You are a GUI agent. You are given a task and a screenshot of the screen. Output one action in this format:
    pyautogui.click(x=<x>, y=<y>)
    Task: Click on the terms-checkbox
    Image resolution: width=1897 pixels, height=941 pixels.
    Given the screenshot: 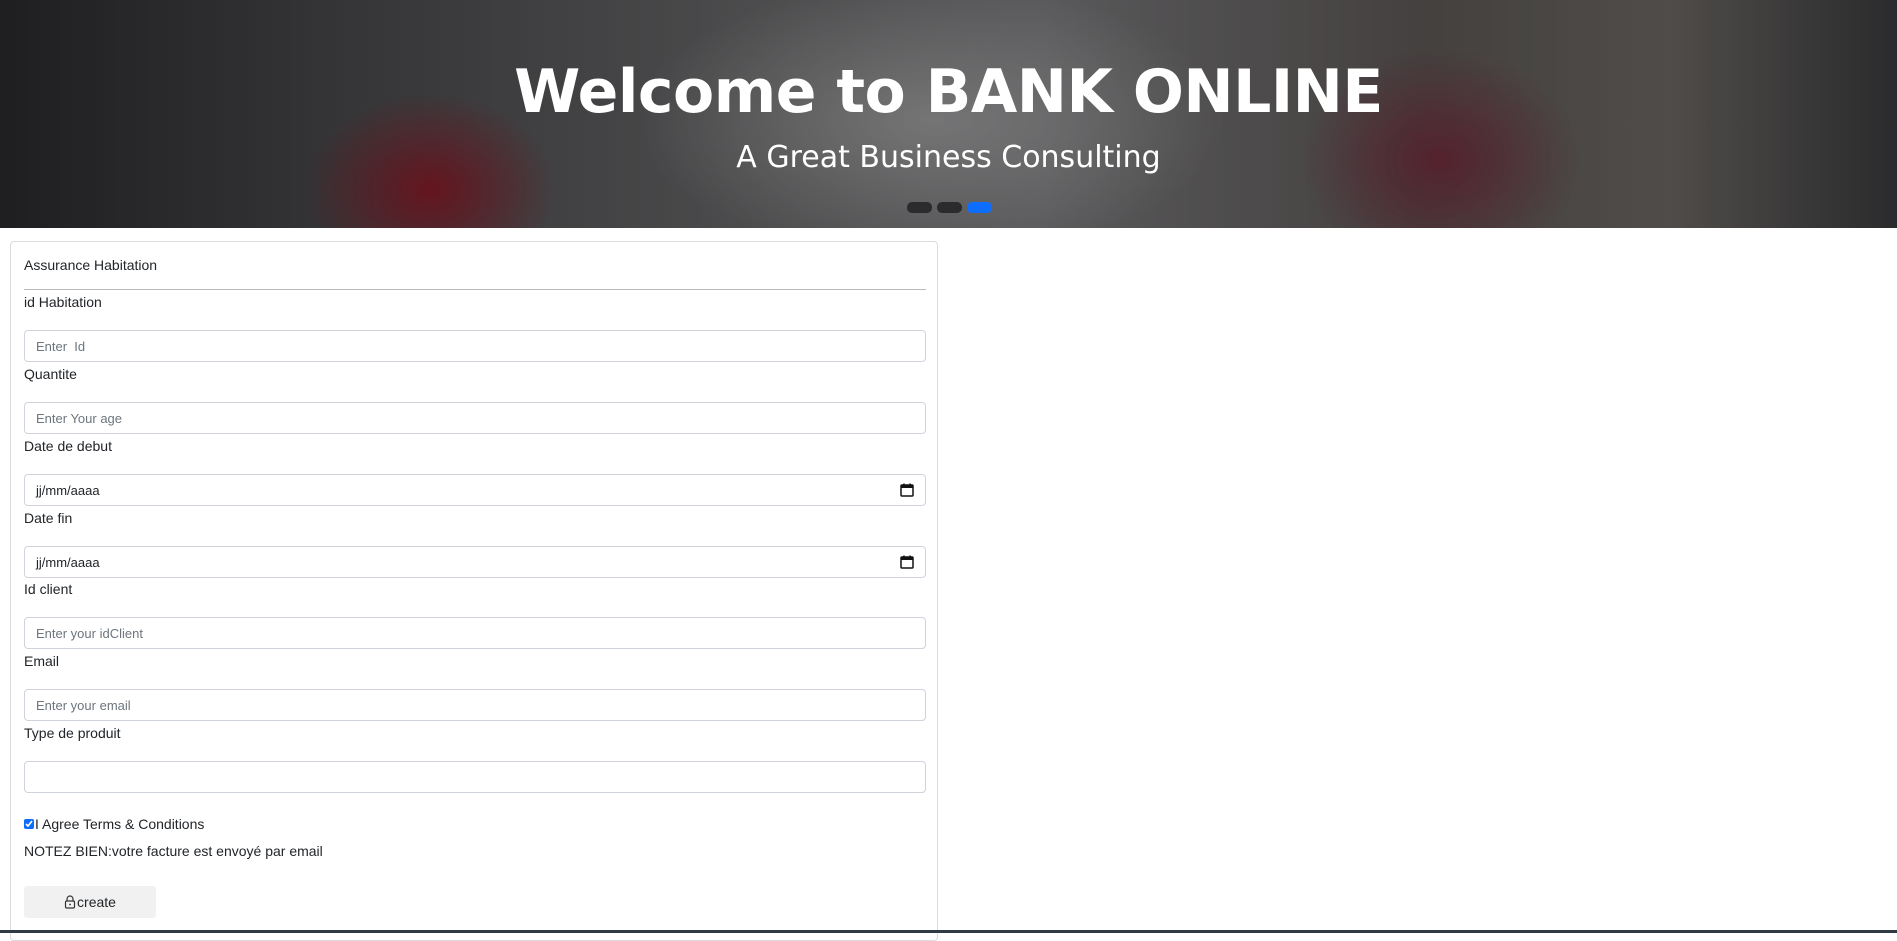 What is the action you would take?
    pyautogui.click(x=29, y=824)
    